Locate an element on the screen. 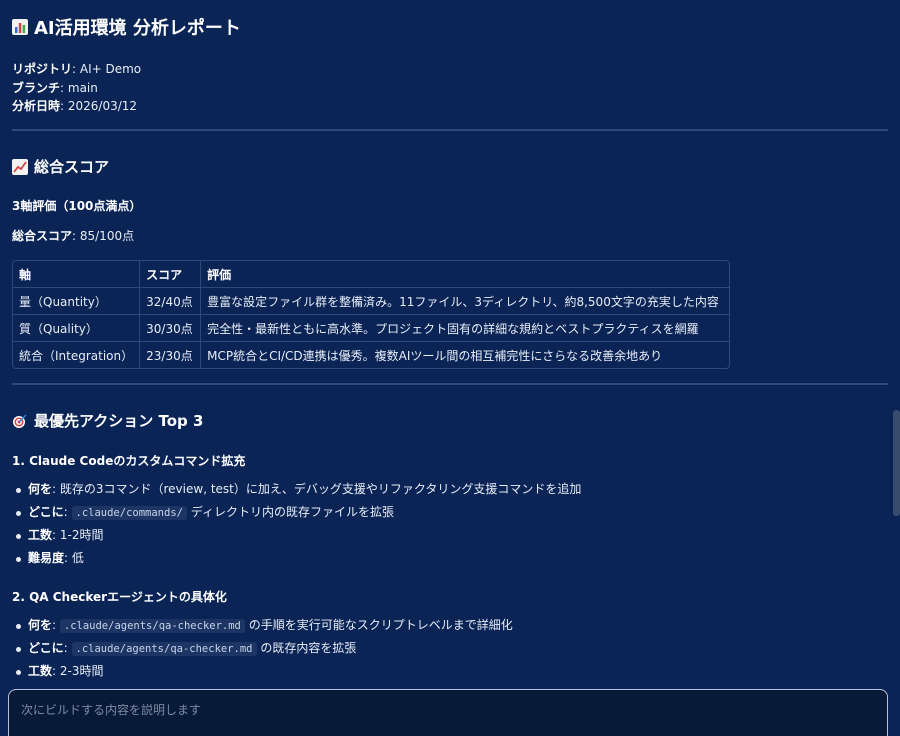 This screenshot has width=900, height=736. list-item: 工数: 2-3時間 is located at coordinates (262, 671).